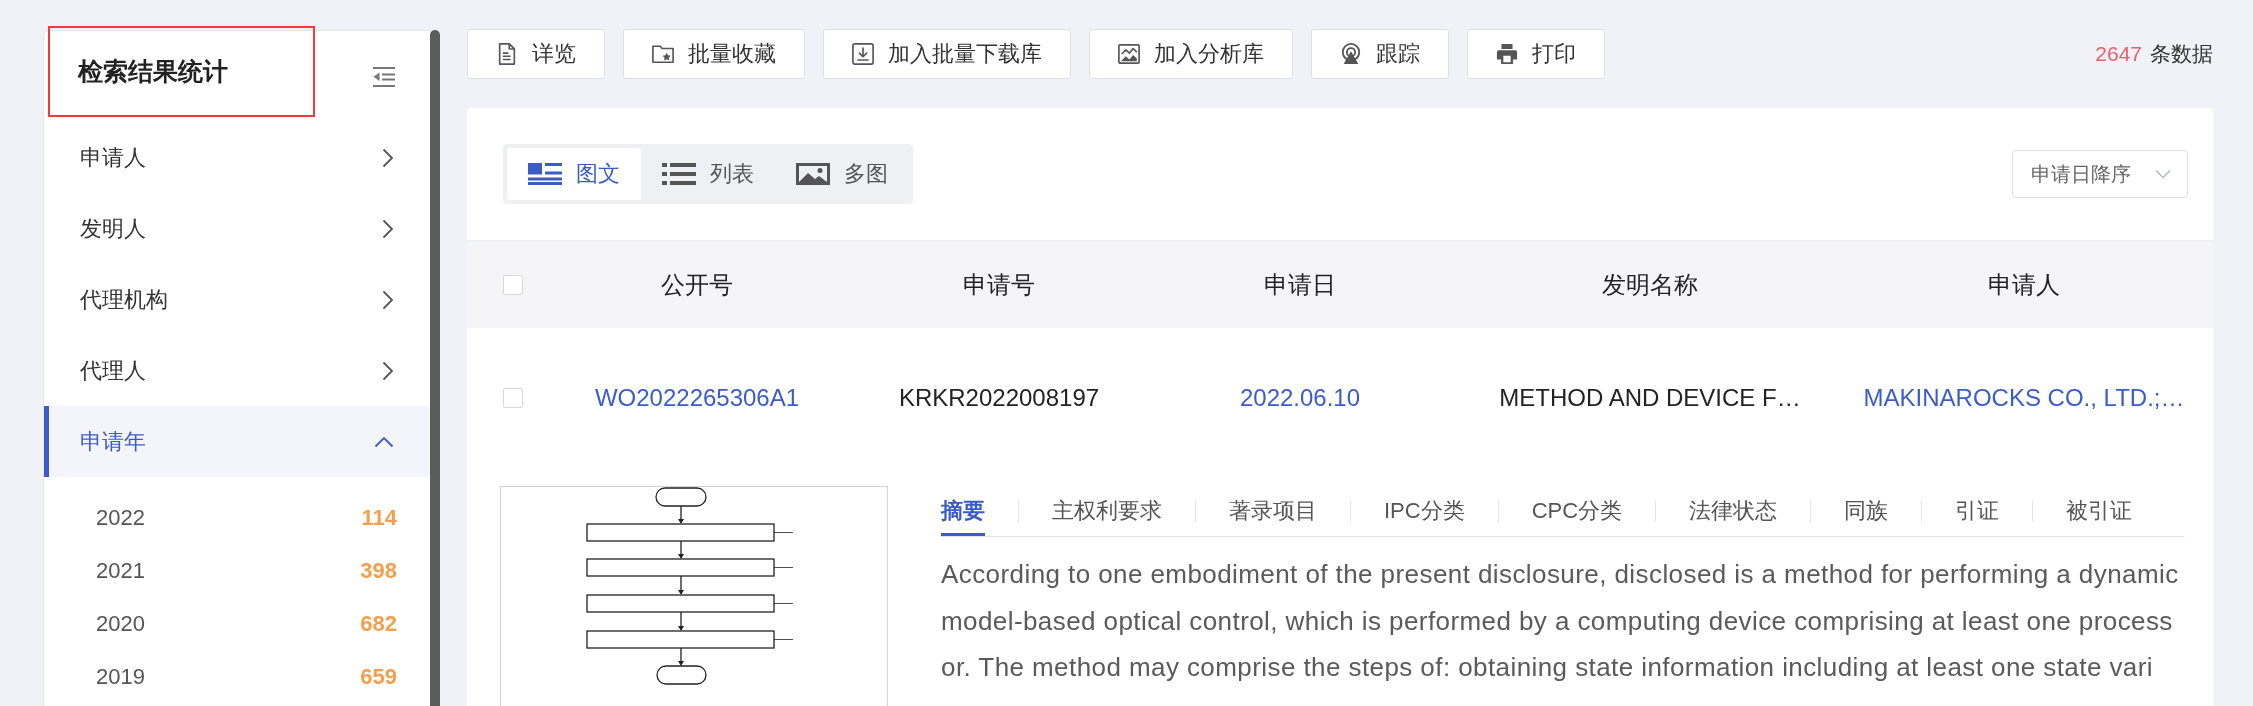  Describe the element at coordinates (1977, 511) in the screenshot. I see `detail-tab: 引证` at that location.